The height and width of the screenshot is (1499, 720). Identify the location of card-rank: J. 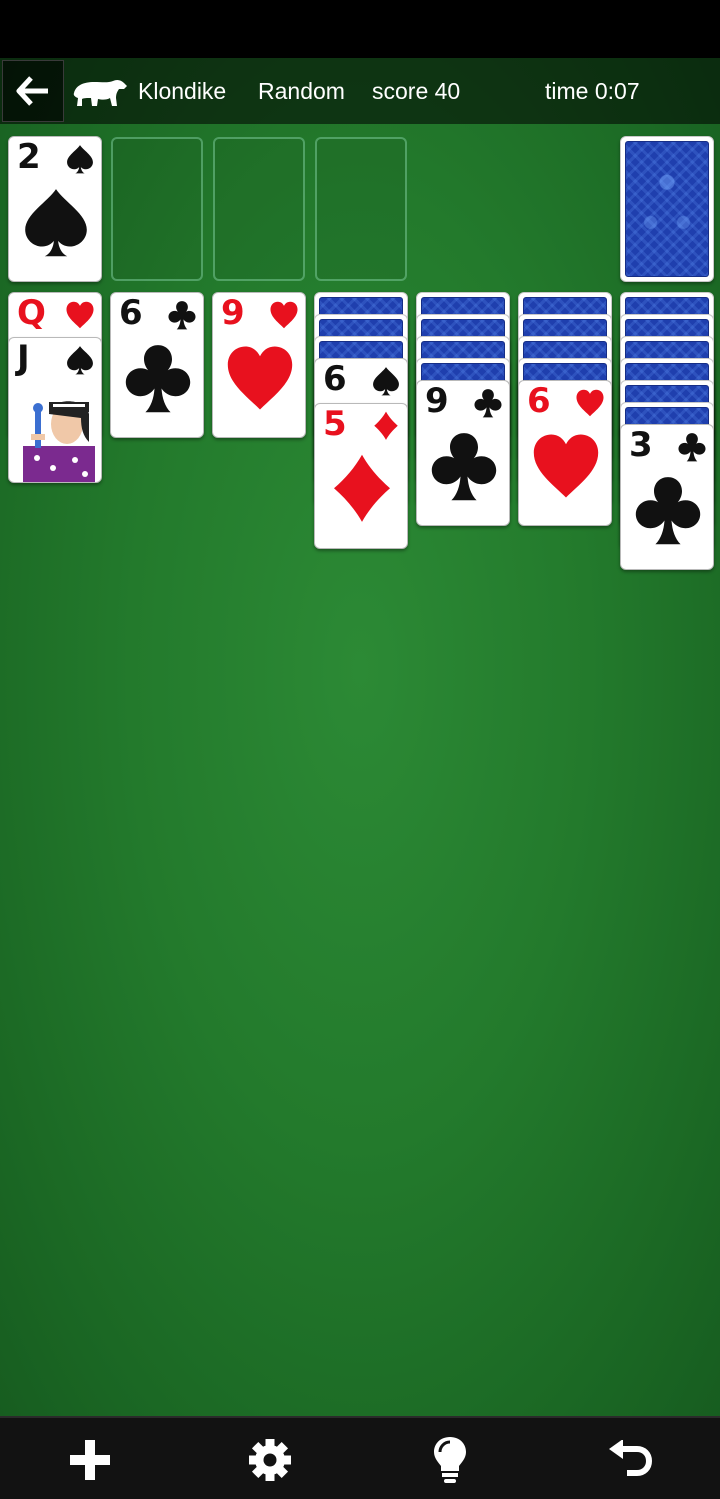
(23, 358).